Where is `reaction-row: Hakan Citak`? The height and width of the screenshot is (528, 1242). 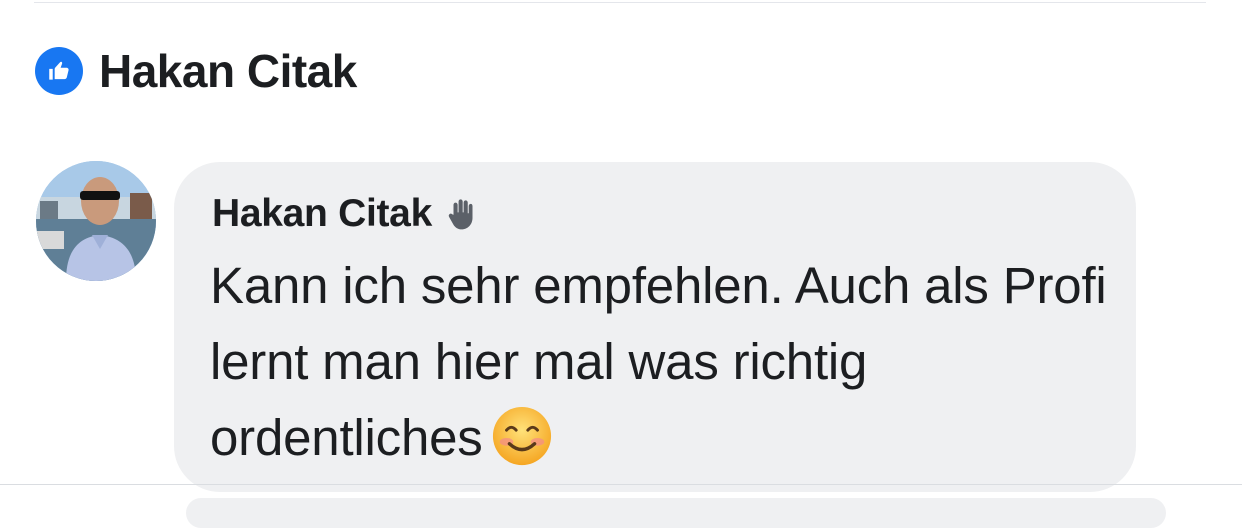
reaction-row: Hakan Citak is located at coordinates (196, 71).